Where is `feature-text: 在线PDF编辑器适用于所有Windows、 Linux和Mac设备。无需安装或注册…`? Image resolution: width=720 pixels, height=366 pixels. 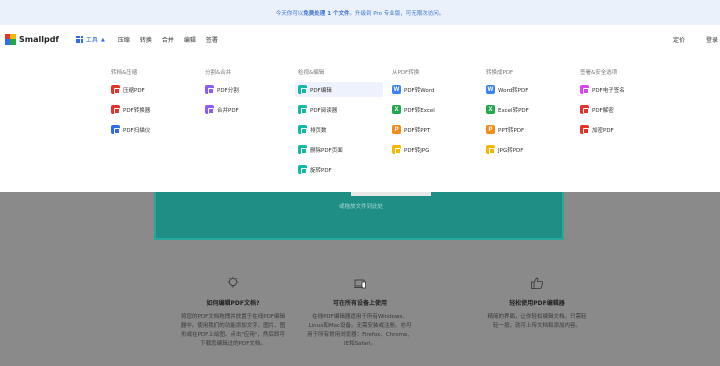
feature-text: 在线PDF编辑器适用于所有Windows、 Linux和Mac设备。无需安装或注册… is located at coordinates (360, 330).